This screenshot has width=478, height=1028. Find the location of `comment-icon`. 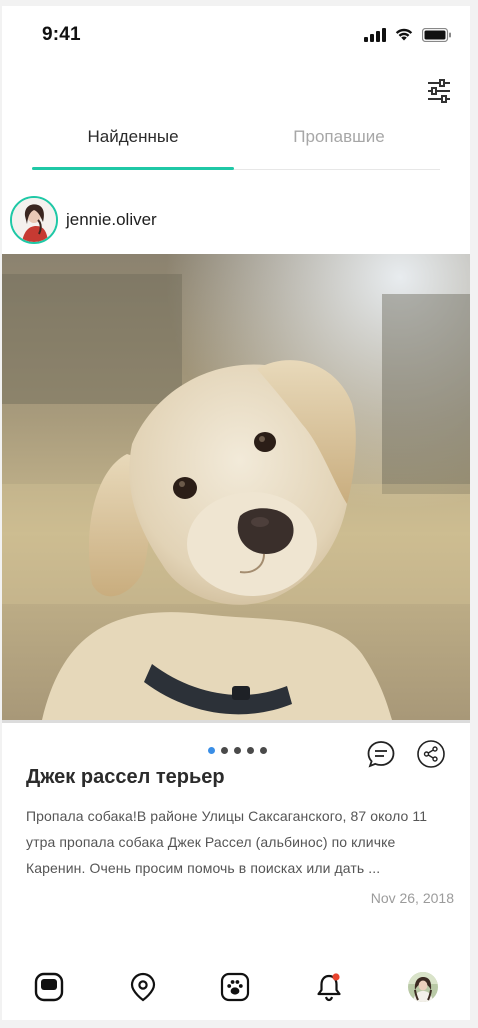

comment-icon is located at coordinates (381, 754).